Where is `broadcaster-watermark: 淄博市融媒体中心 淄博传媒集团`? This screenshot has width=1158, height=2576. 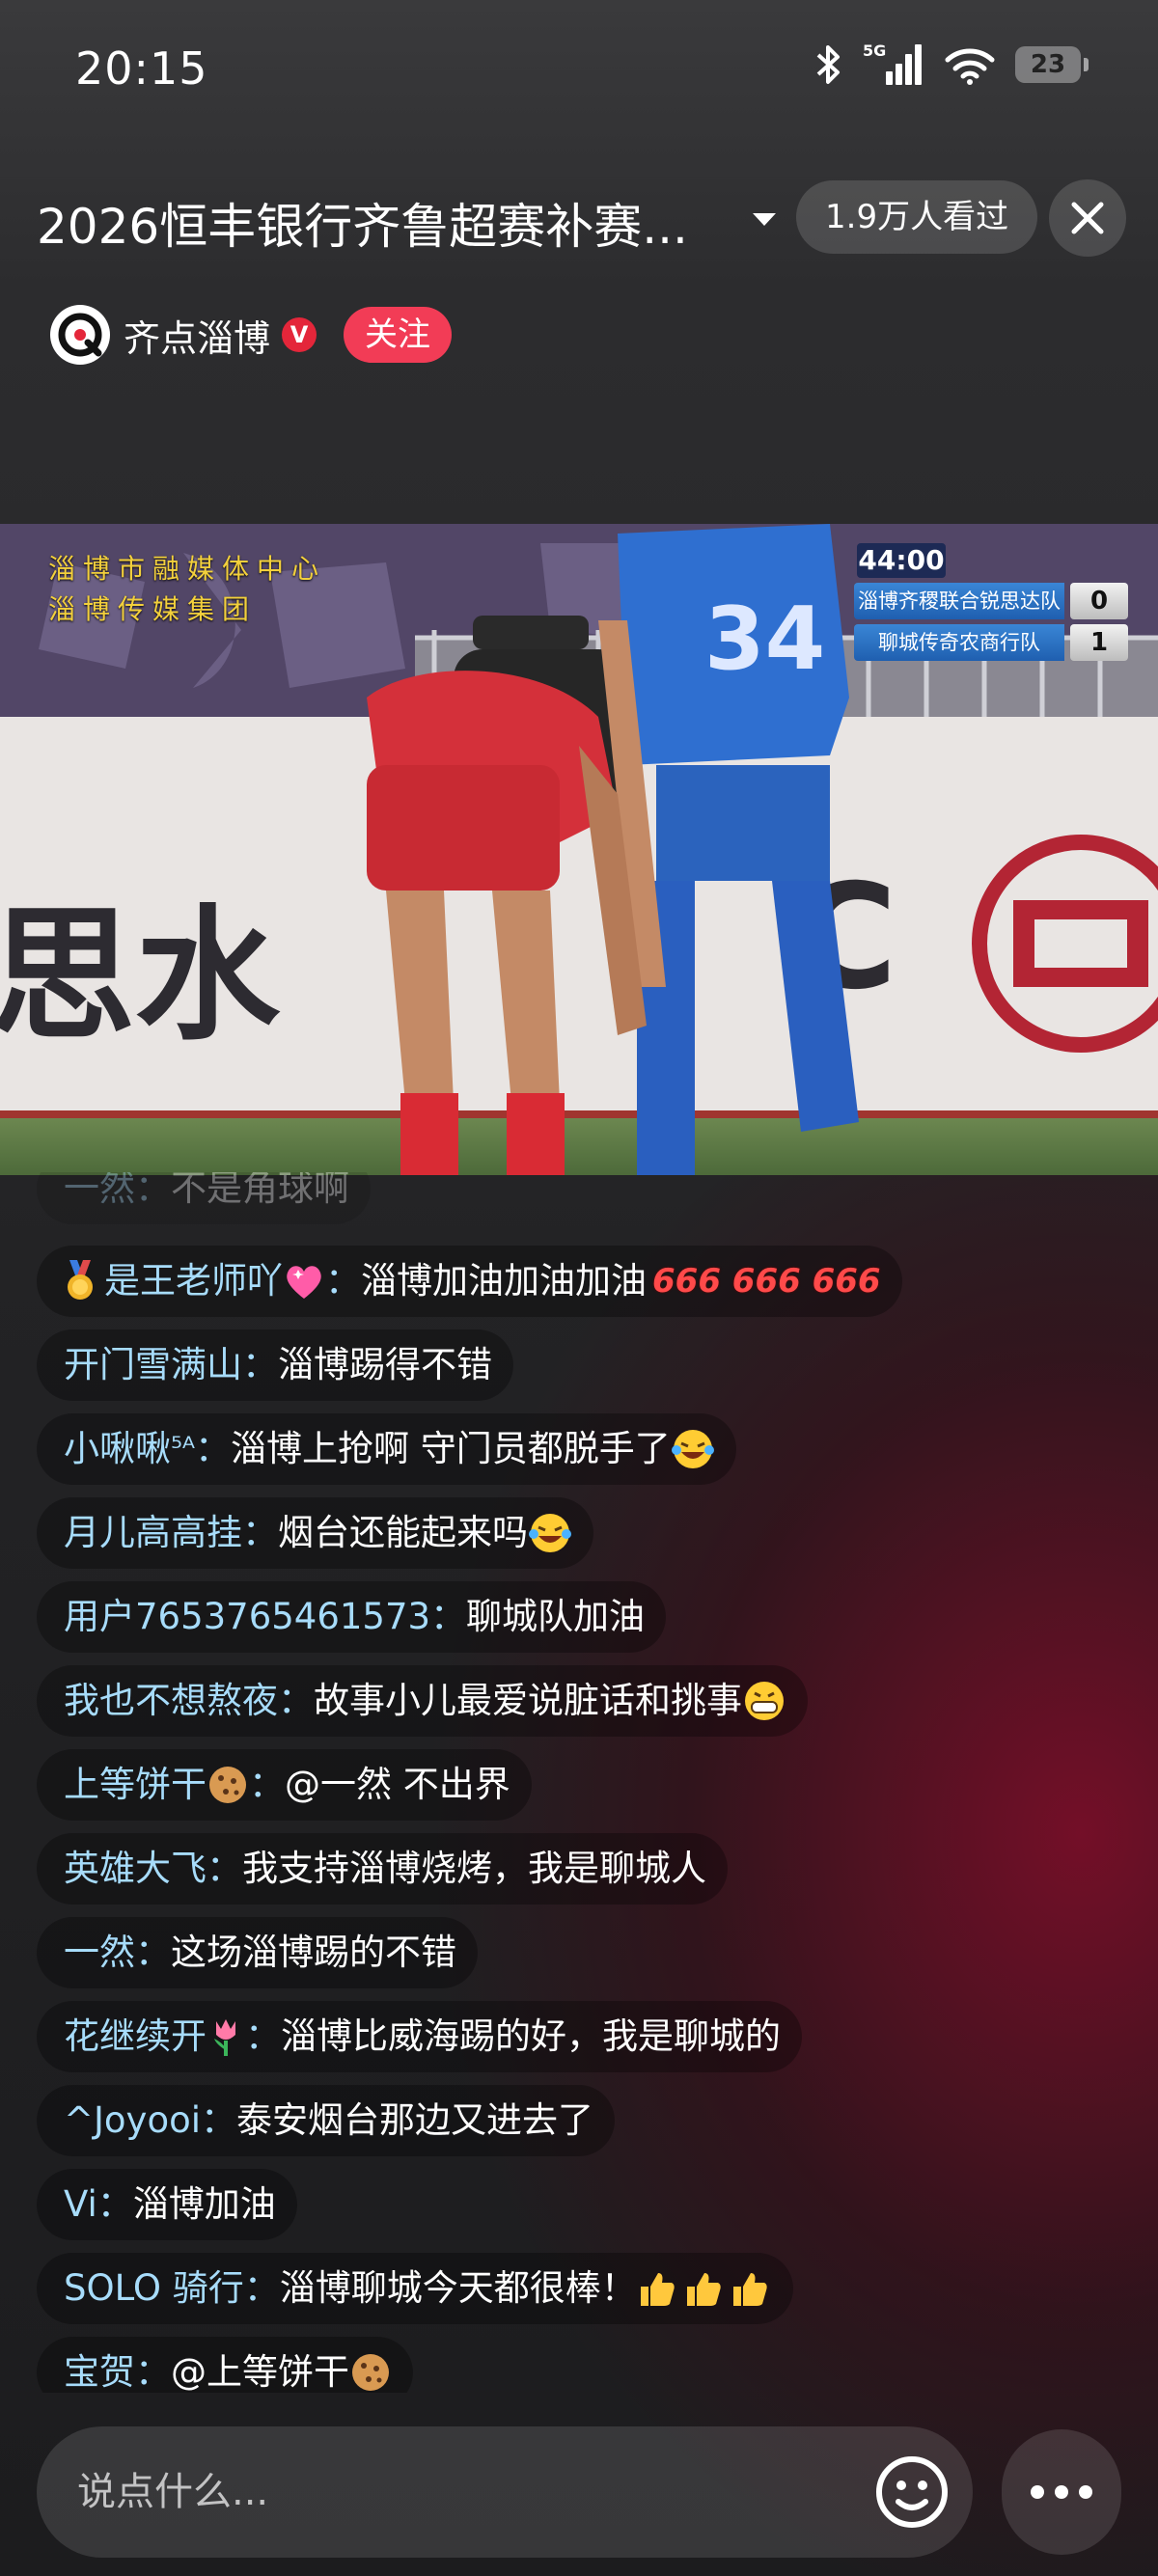 broadcaster-watermark: 淄博市融媒体中心 淄博传媒集团 is located at coordinates (187, 589).